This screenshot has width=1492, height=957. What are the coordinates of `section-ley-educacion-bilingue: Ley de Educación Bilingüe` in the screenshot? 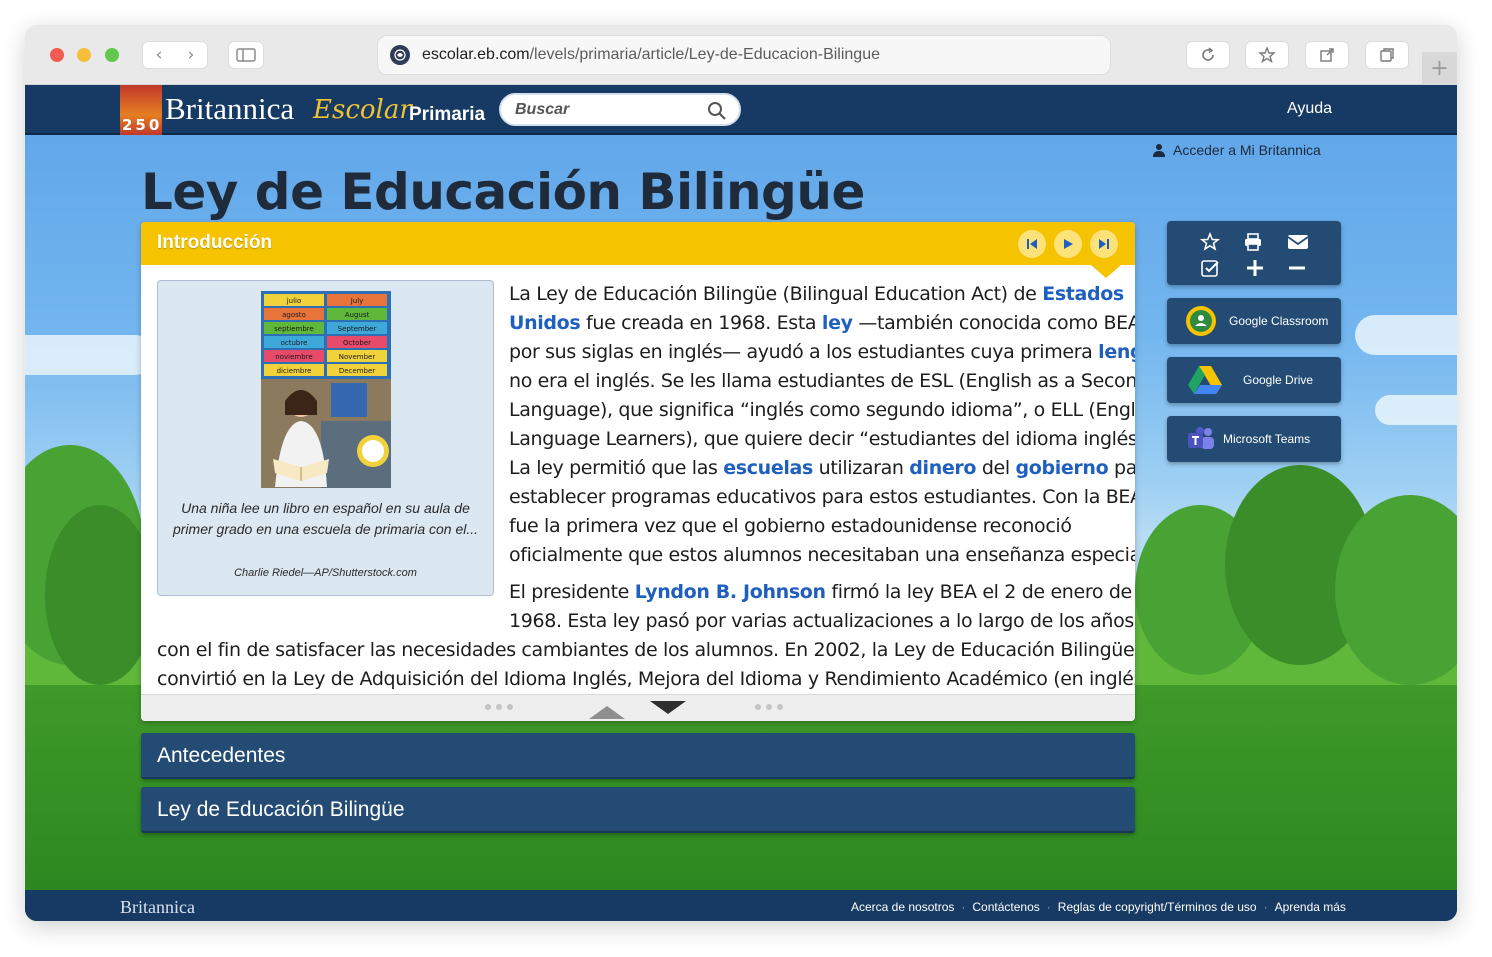 It's located at (638, 810).